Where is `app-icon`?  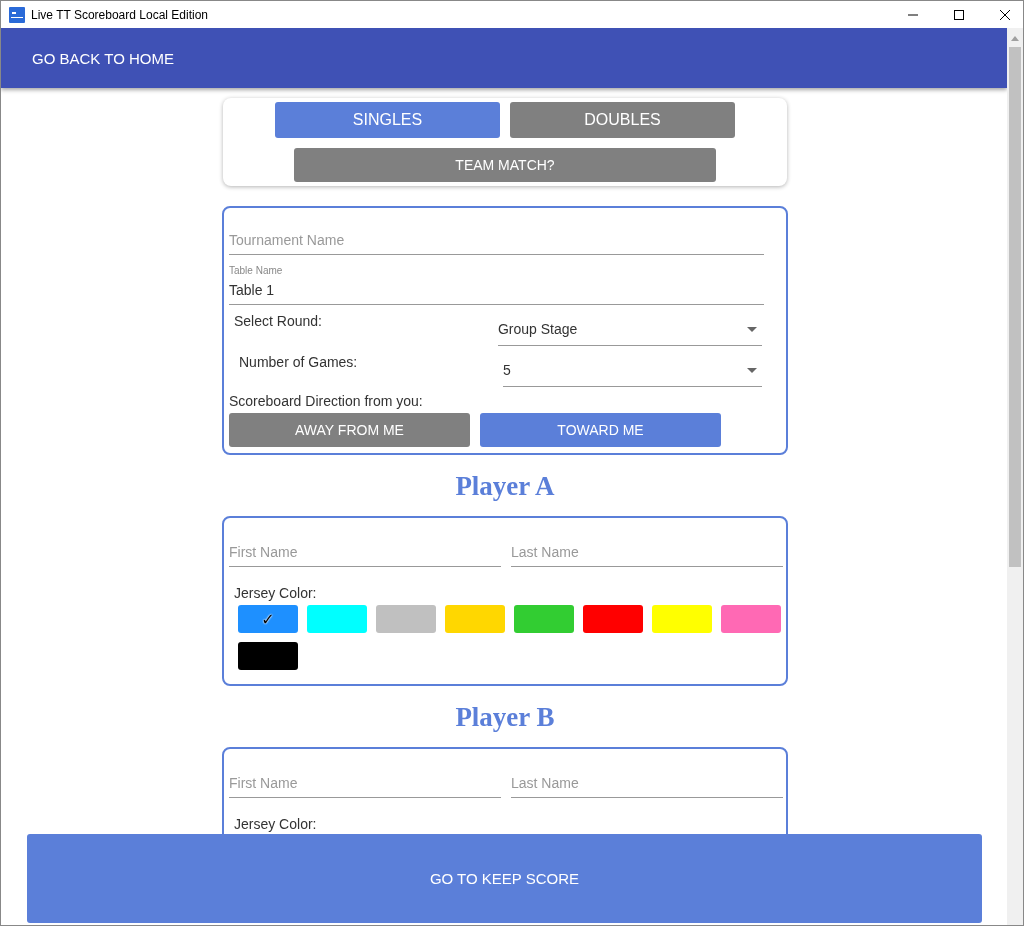 app-icon is located at coordinates (17, 14).